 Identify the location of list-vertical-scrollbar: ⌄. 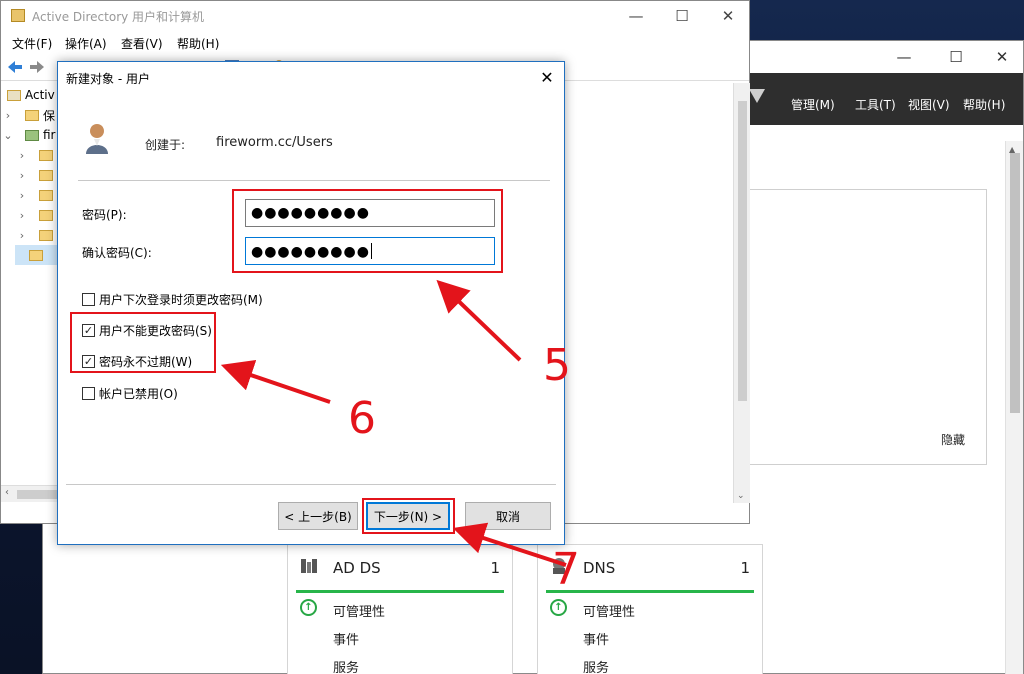
(741, 293).